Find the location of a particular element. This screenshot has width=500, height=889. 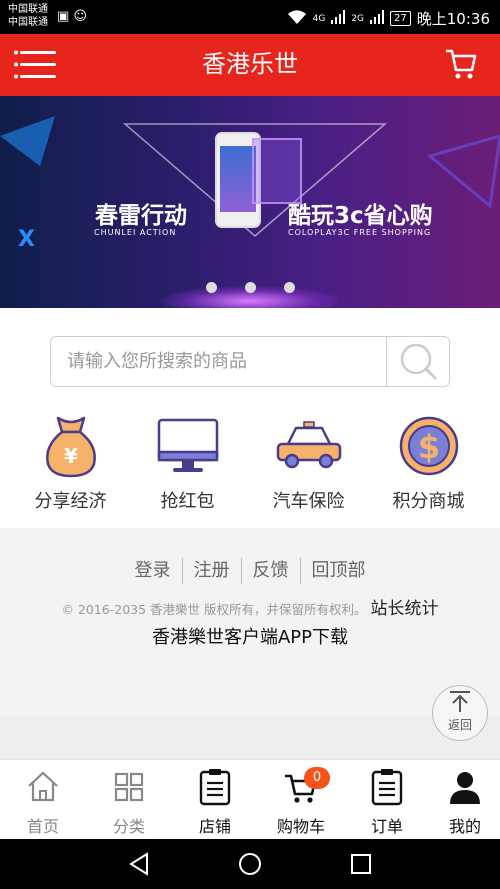

hologram-image is located at coordinates (277, 171).